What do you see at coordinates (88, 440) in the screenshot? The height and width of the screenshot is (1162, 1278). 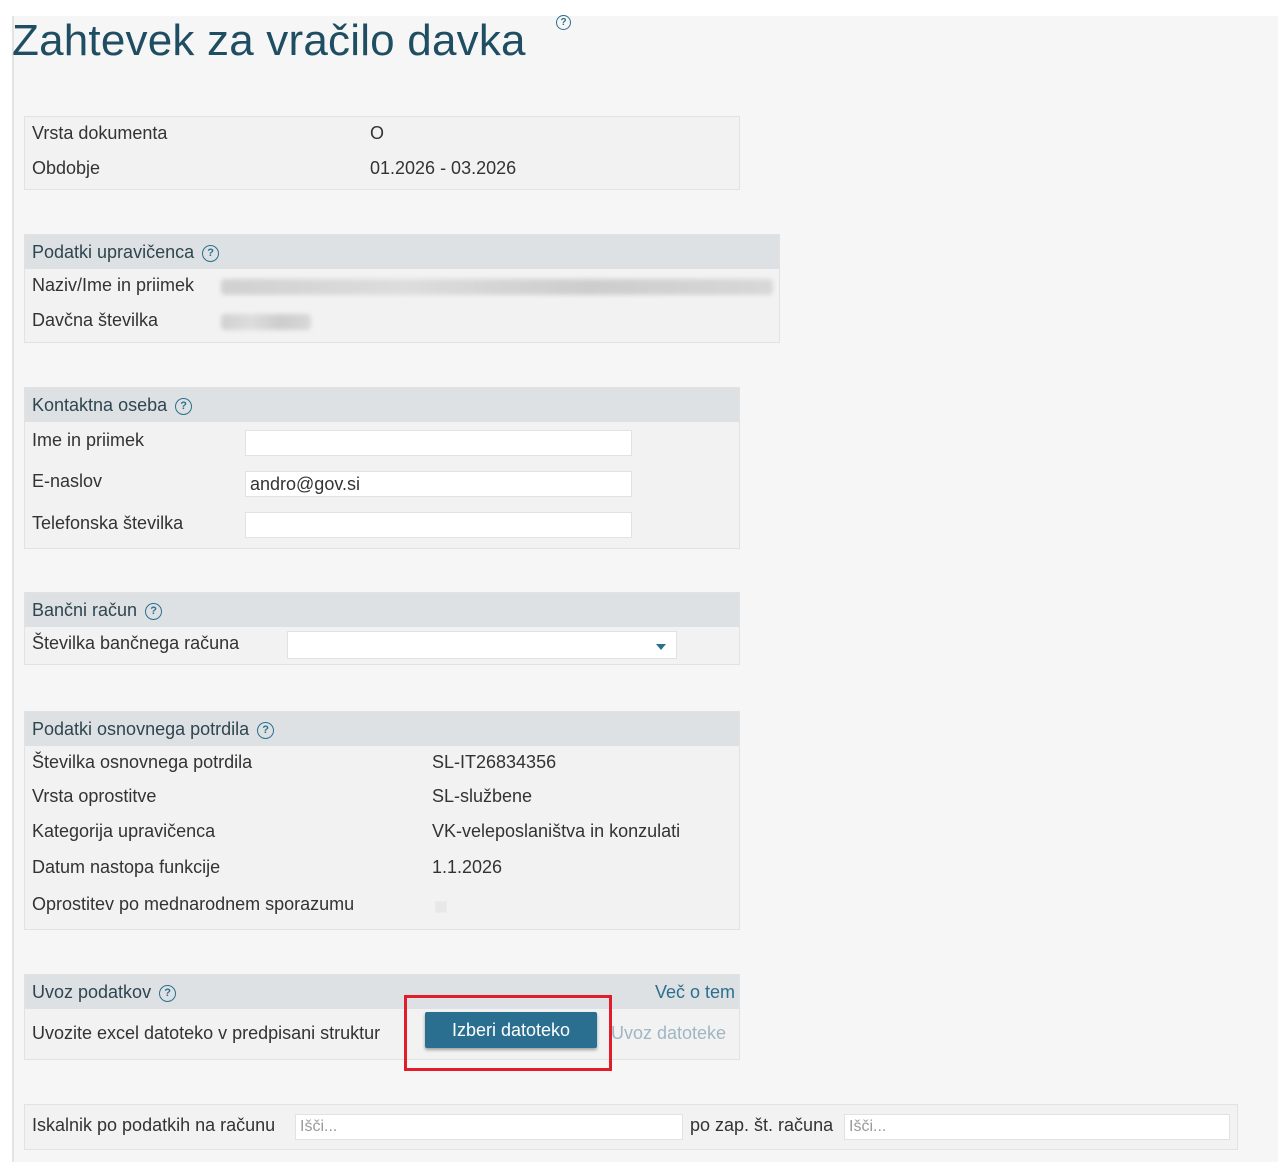 I see `contact-name-label: Ime in priimek` at bounding box center [88, 440].